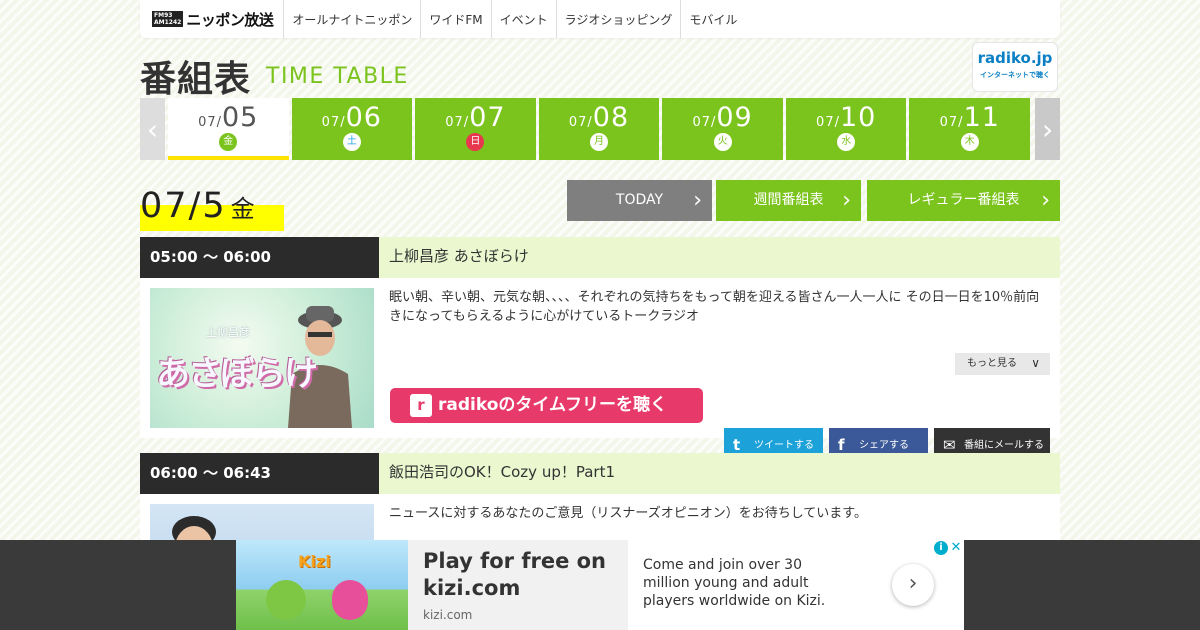  What do you see at coordinates (1015, 58) in the screenshot?
I see `radiko-badge-logo: radiko.jp` at bounding box center [1015, 58].